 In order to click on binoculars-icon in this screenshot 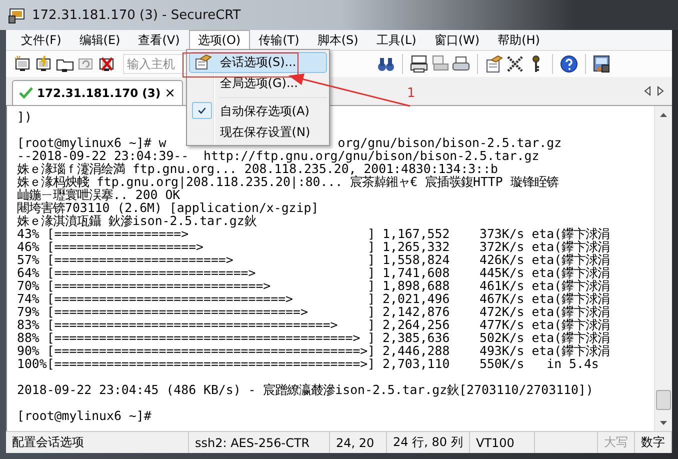, I will do `click(386, 64)`.